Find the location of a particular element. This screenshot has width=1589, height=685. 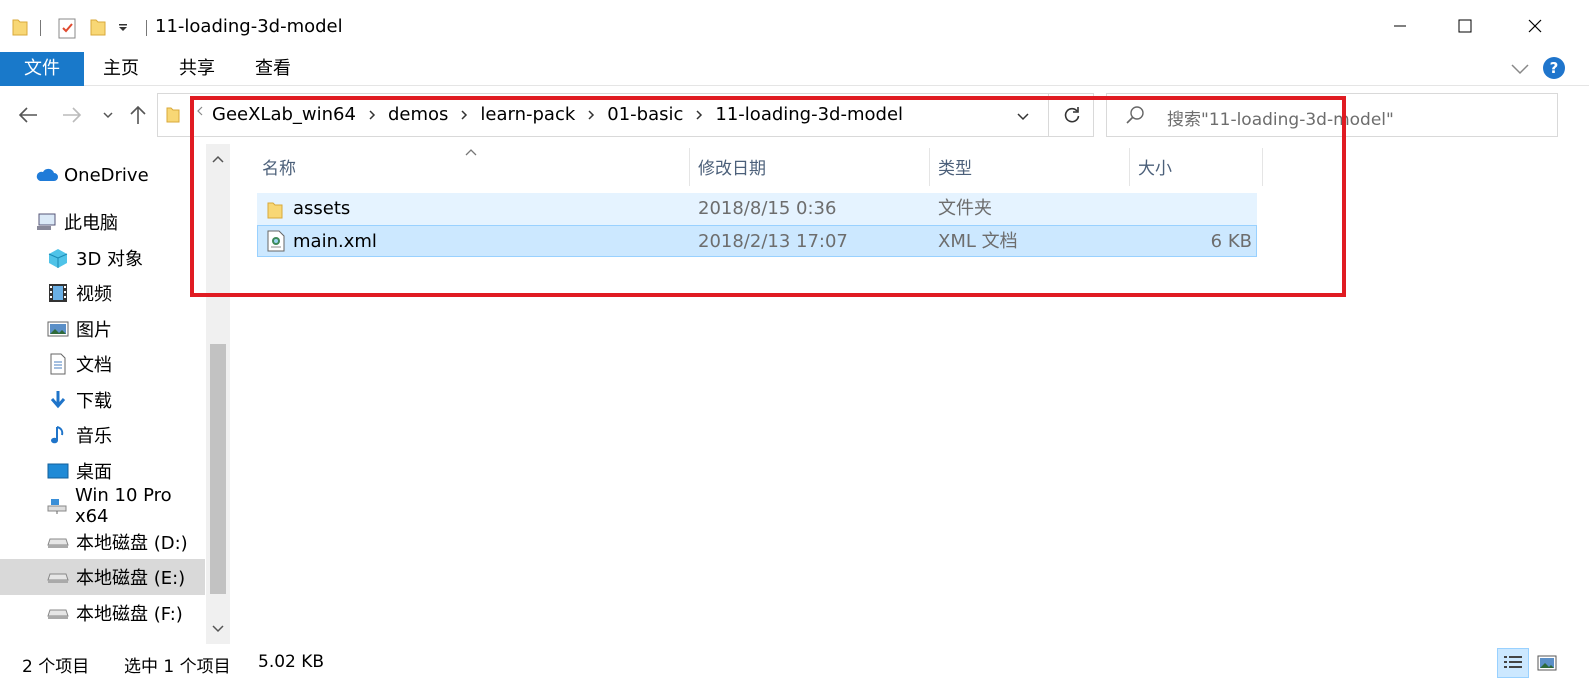

back-button is located at coordinates (28, 115).